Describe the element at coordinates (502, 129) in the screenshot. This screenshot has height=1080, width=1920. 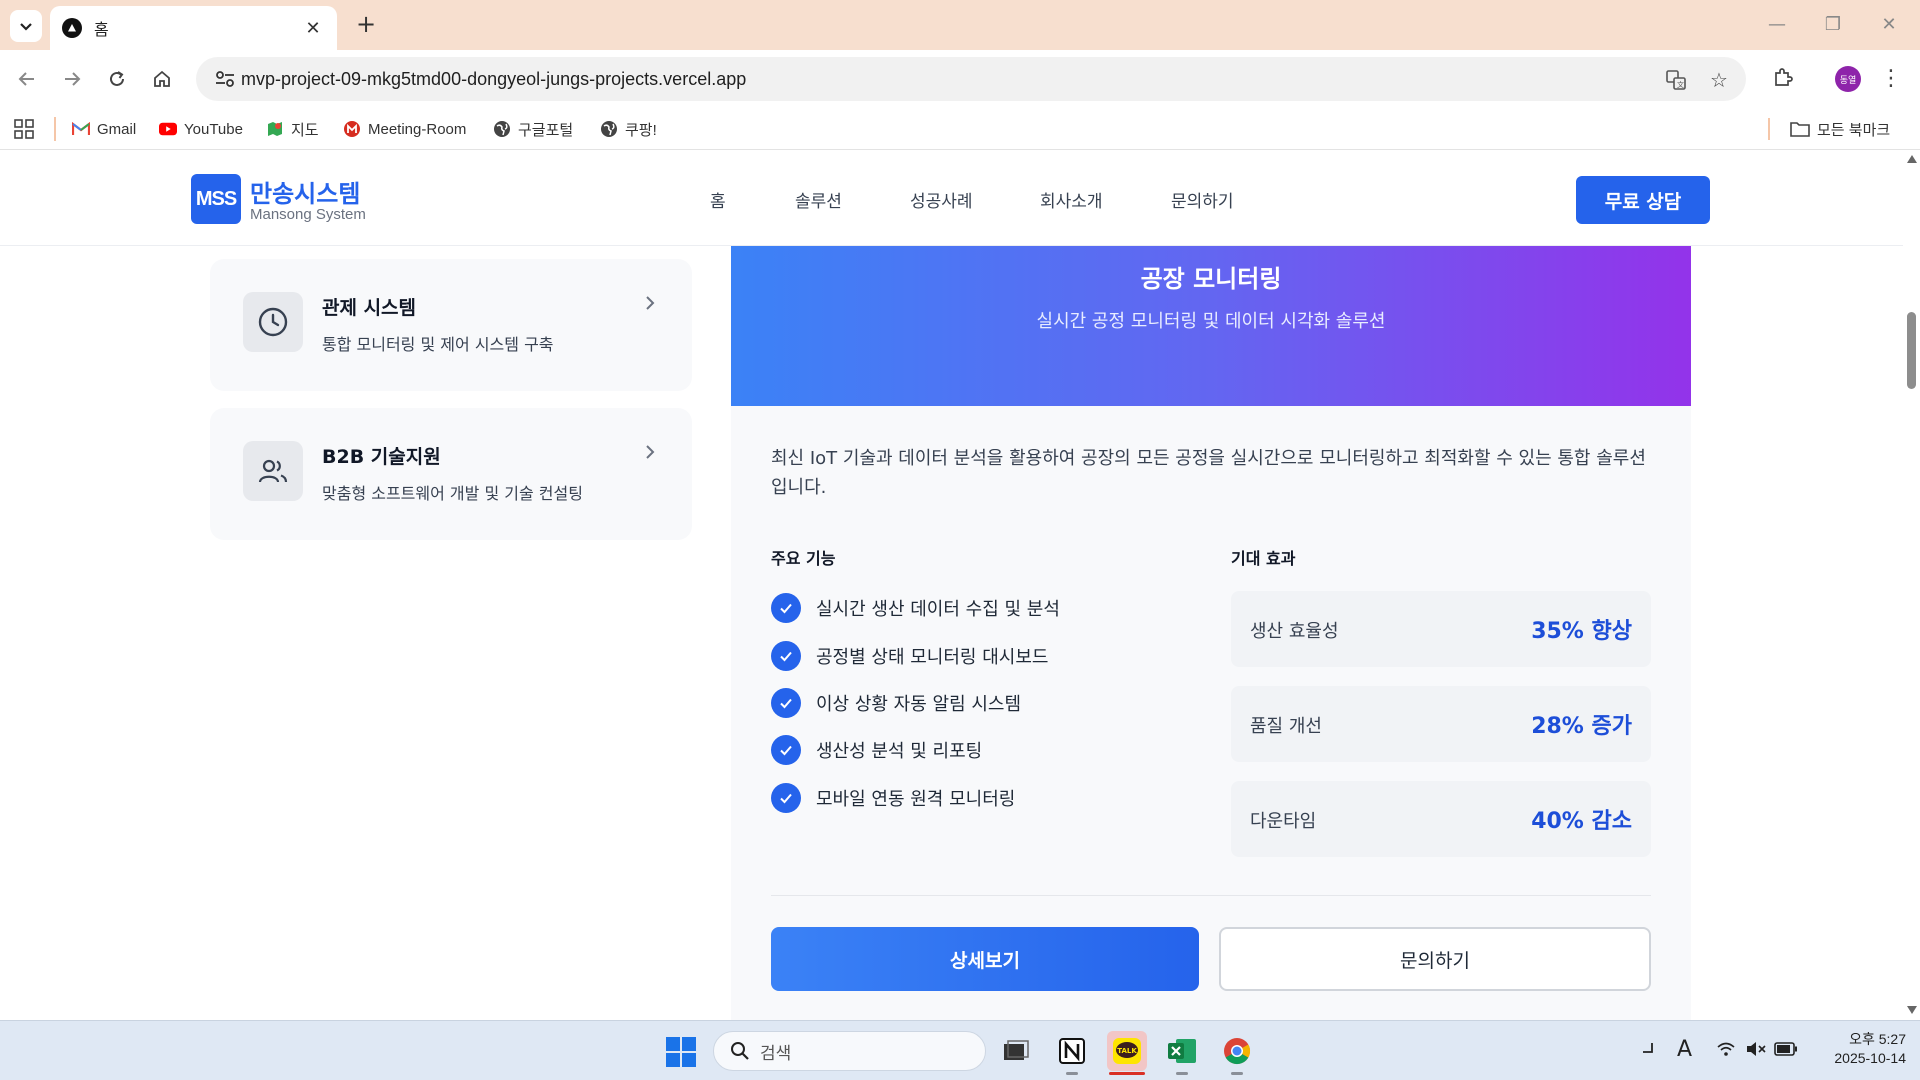
I see `globe-icon` at that location.